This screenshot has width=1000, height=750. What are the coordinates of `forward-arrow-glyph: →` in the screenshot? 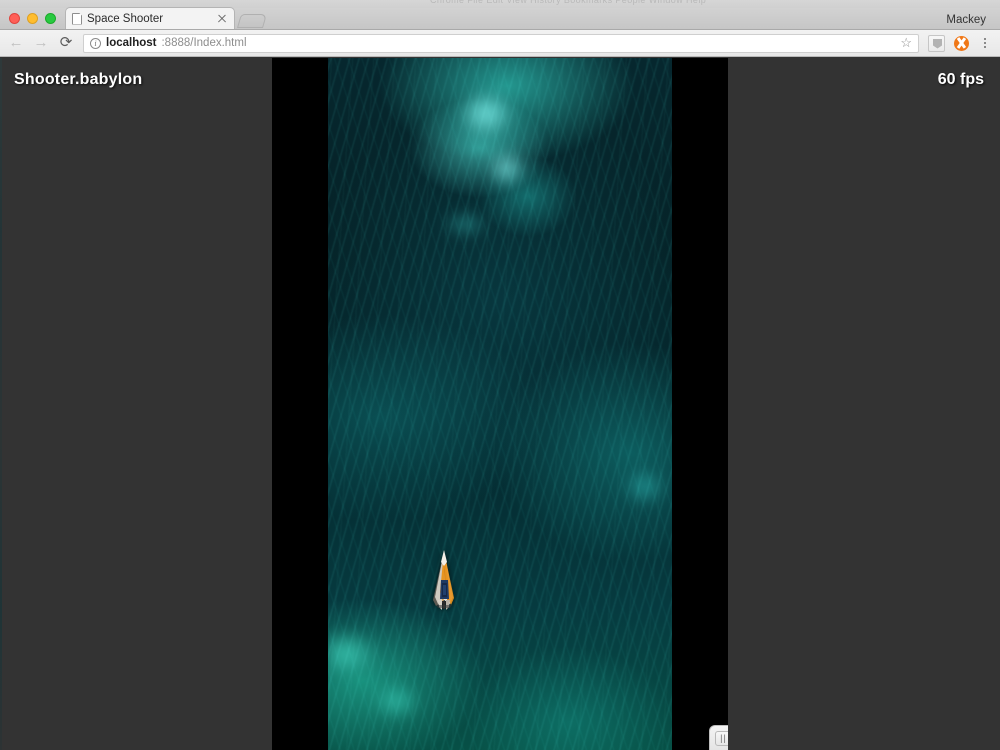 It's located at (41, 42).